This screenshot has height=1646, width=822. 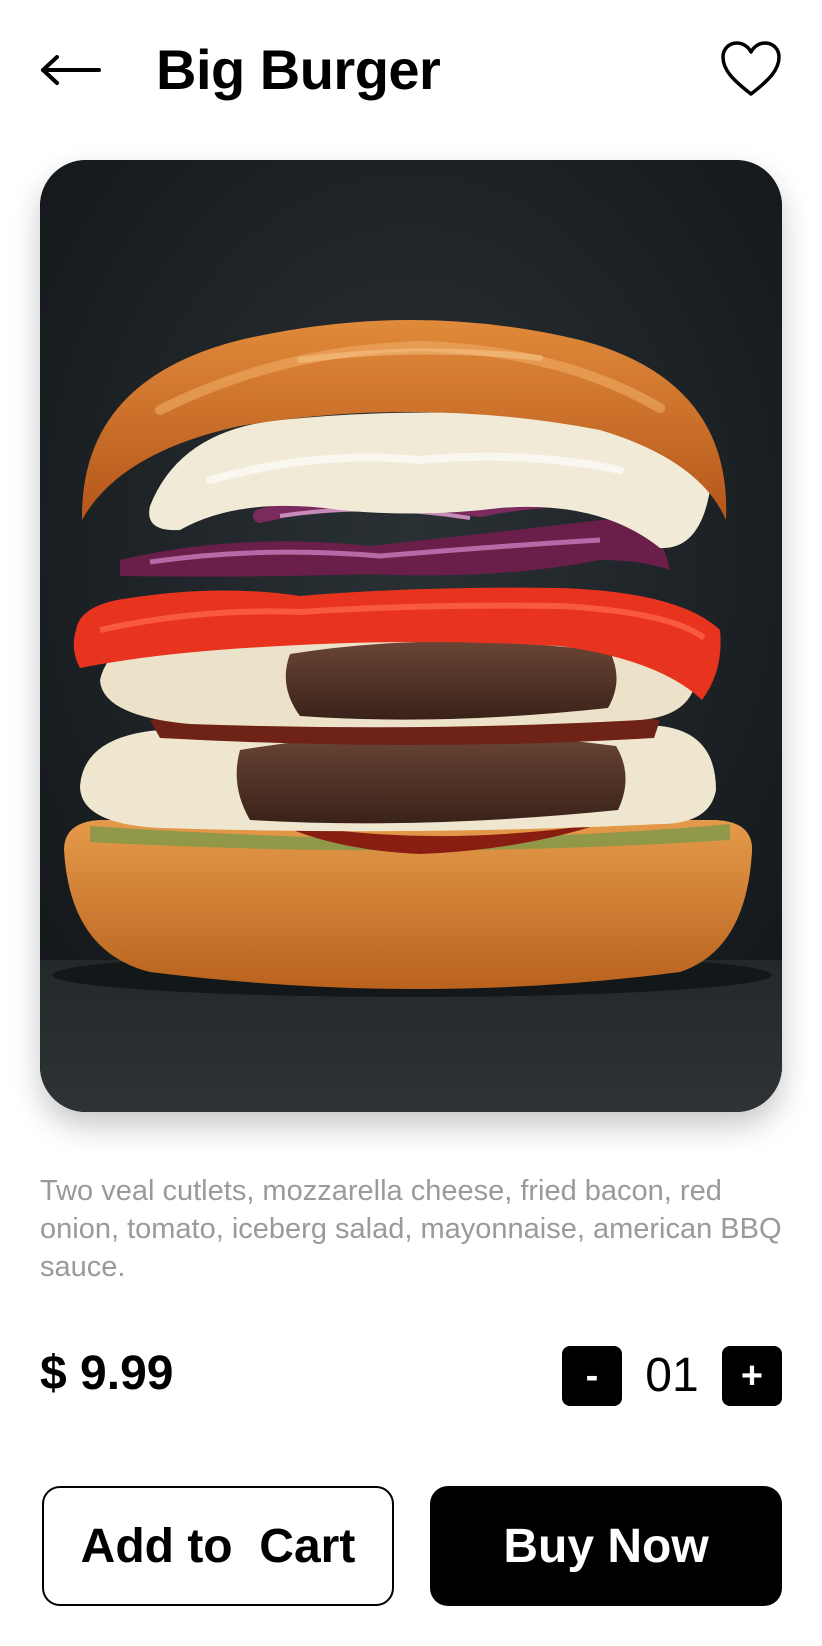 I want to click on header: Big Burger, so click(x=411, y=70).